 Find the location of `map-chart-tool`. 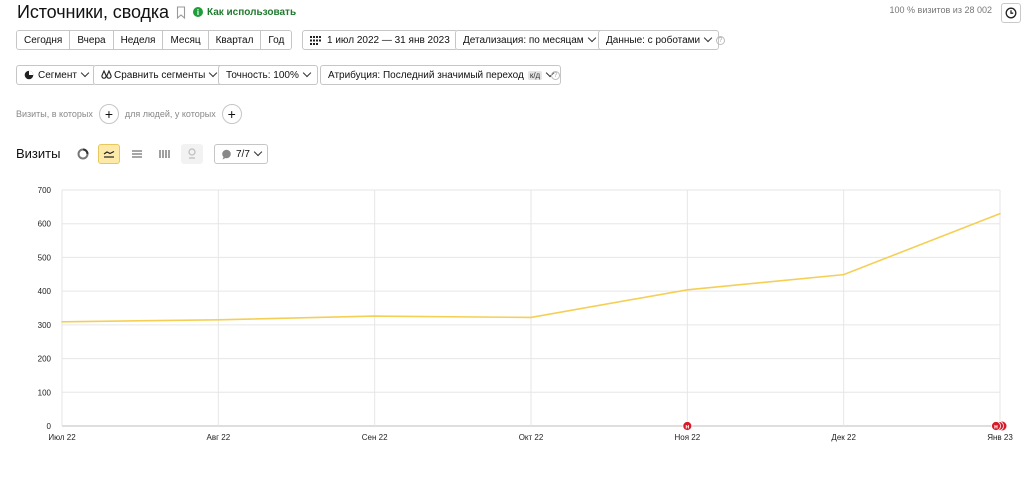

map-chart-tool is located at coordinates (192, 154).